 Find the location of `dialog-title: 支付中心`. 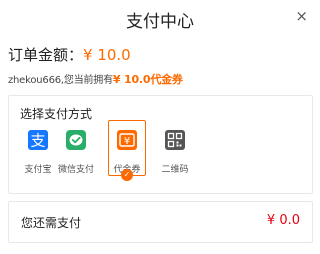

dialog-title: 支付中心 is located at coordinates (160, 22).